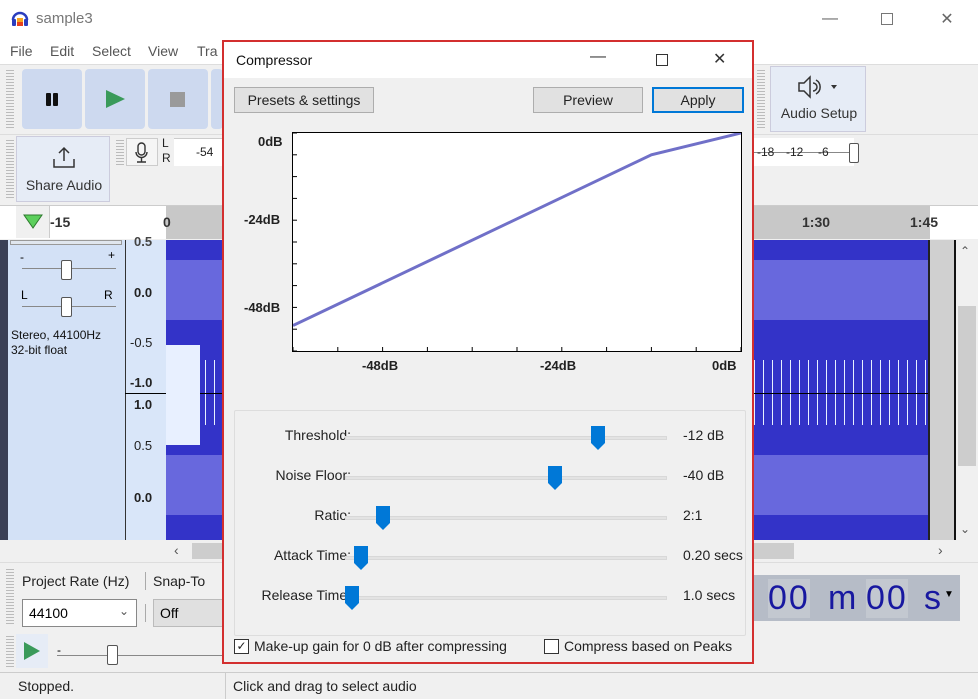  I want to click on dialog-title-bar: Compressor — ✕, so click(488, 60).